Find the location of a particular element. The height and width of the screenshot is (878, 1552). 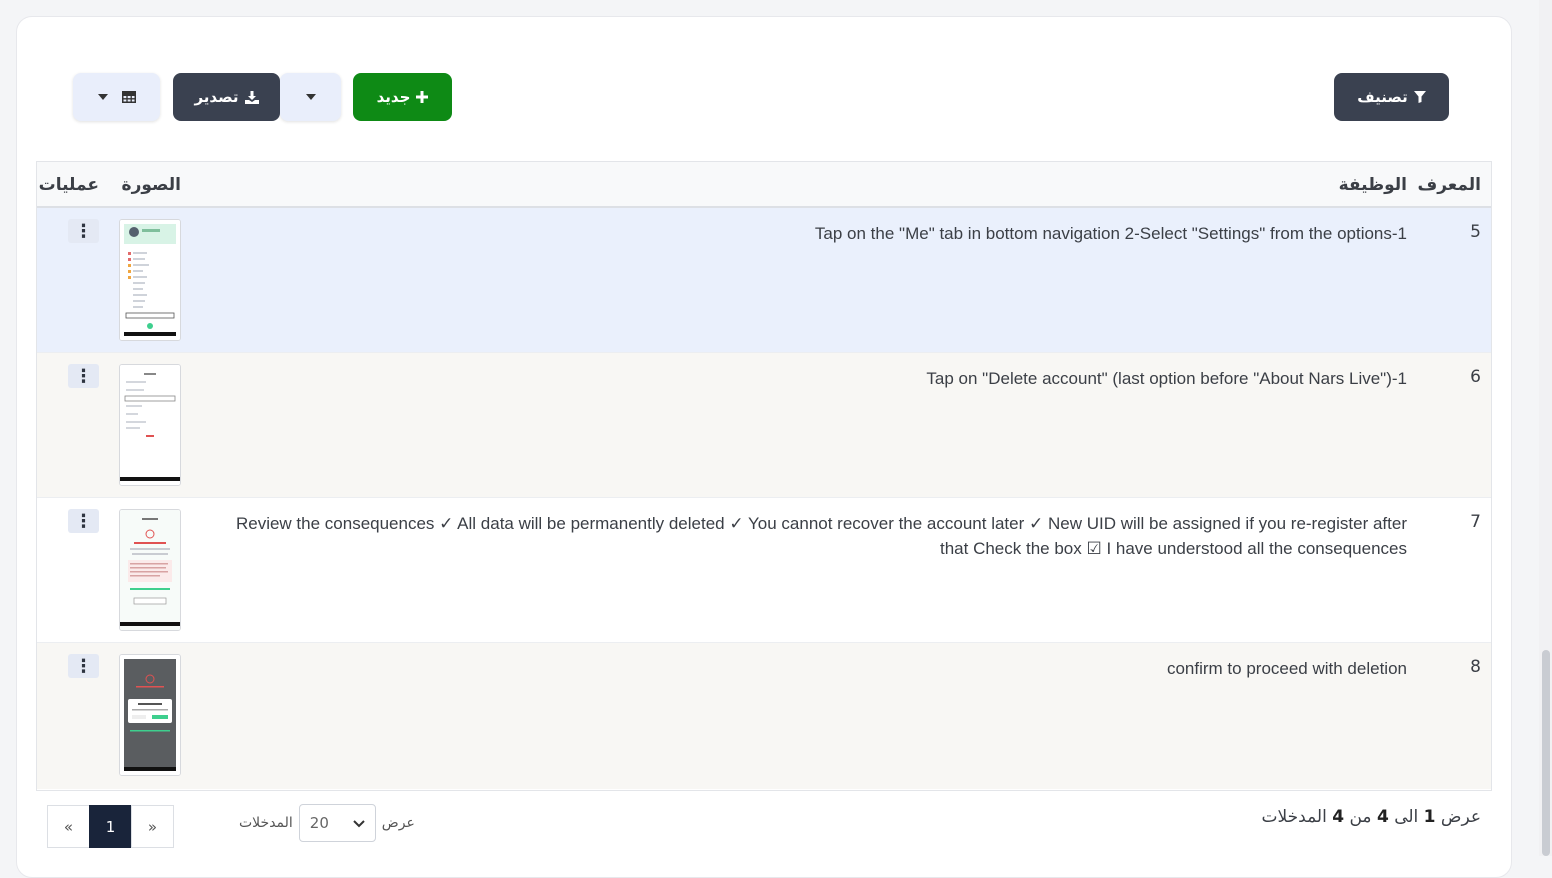

header-image: الصورة is located at coordinates (151, 185).